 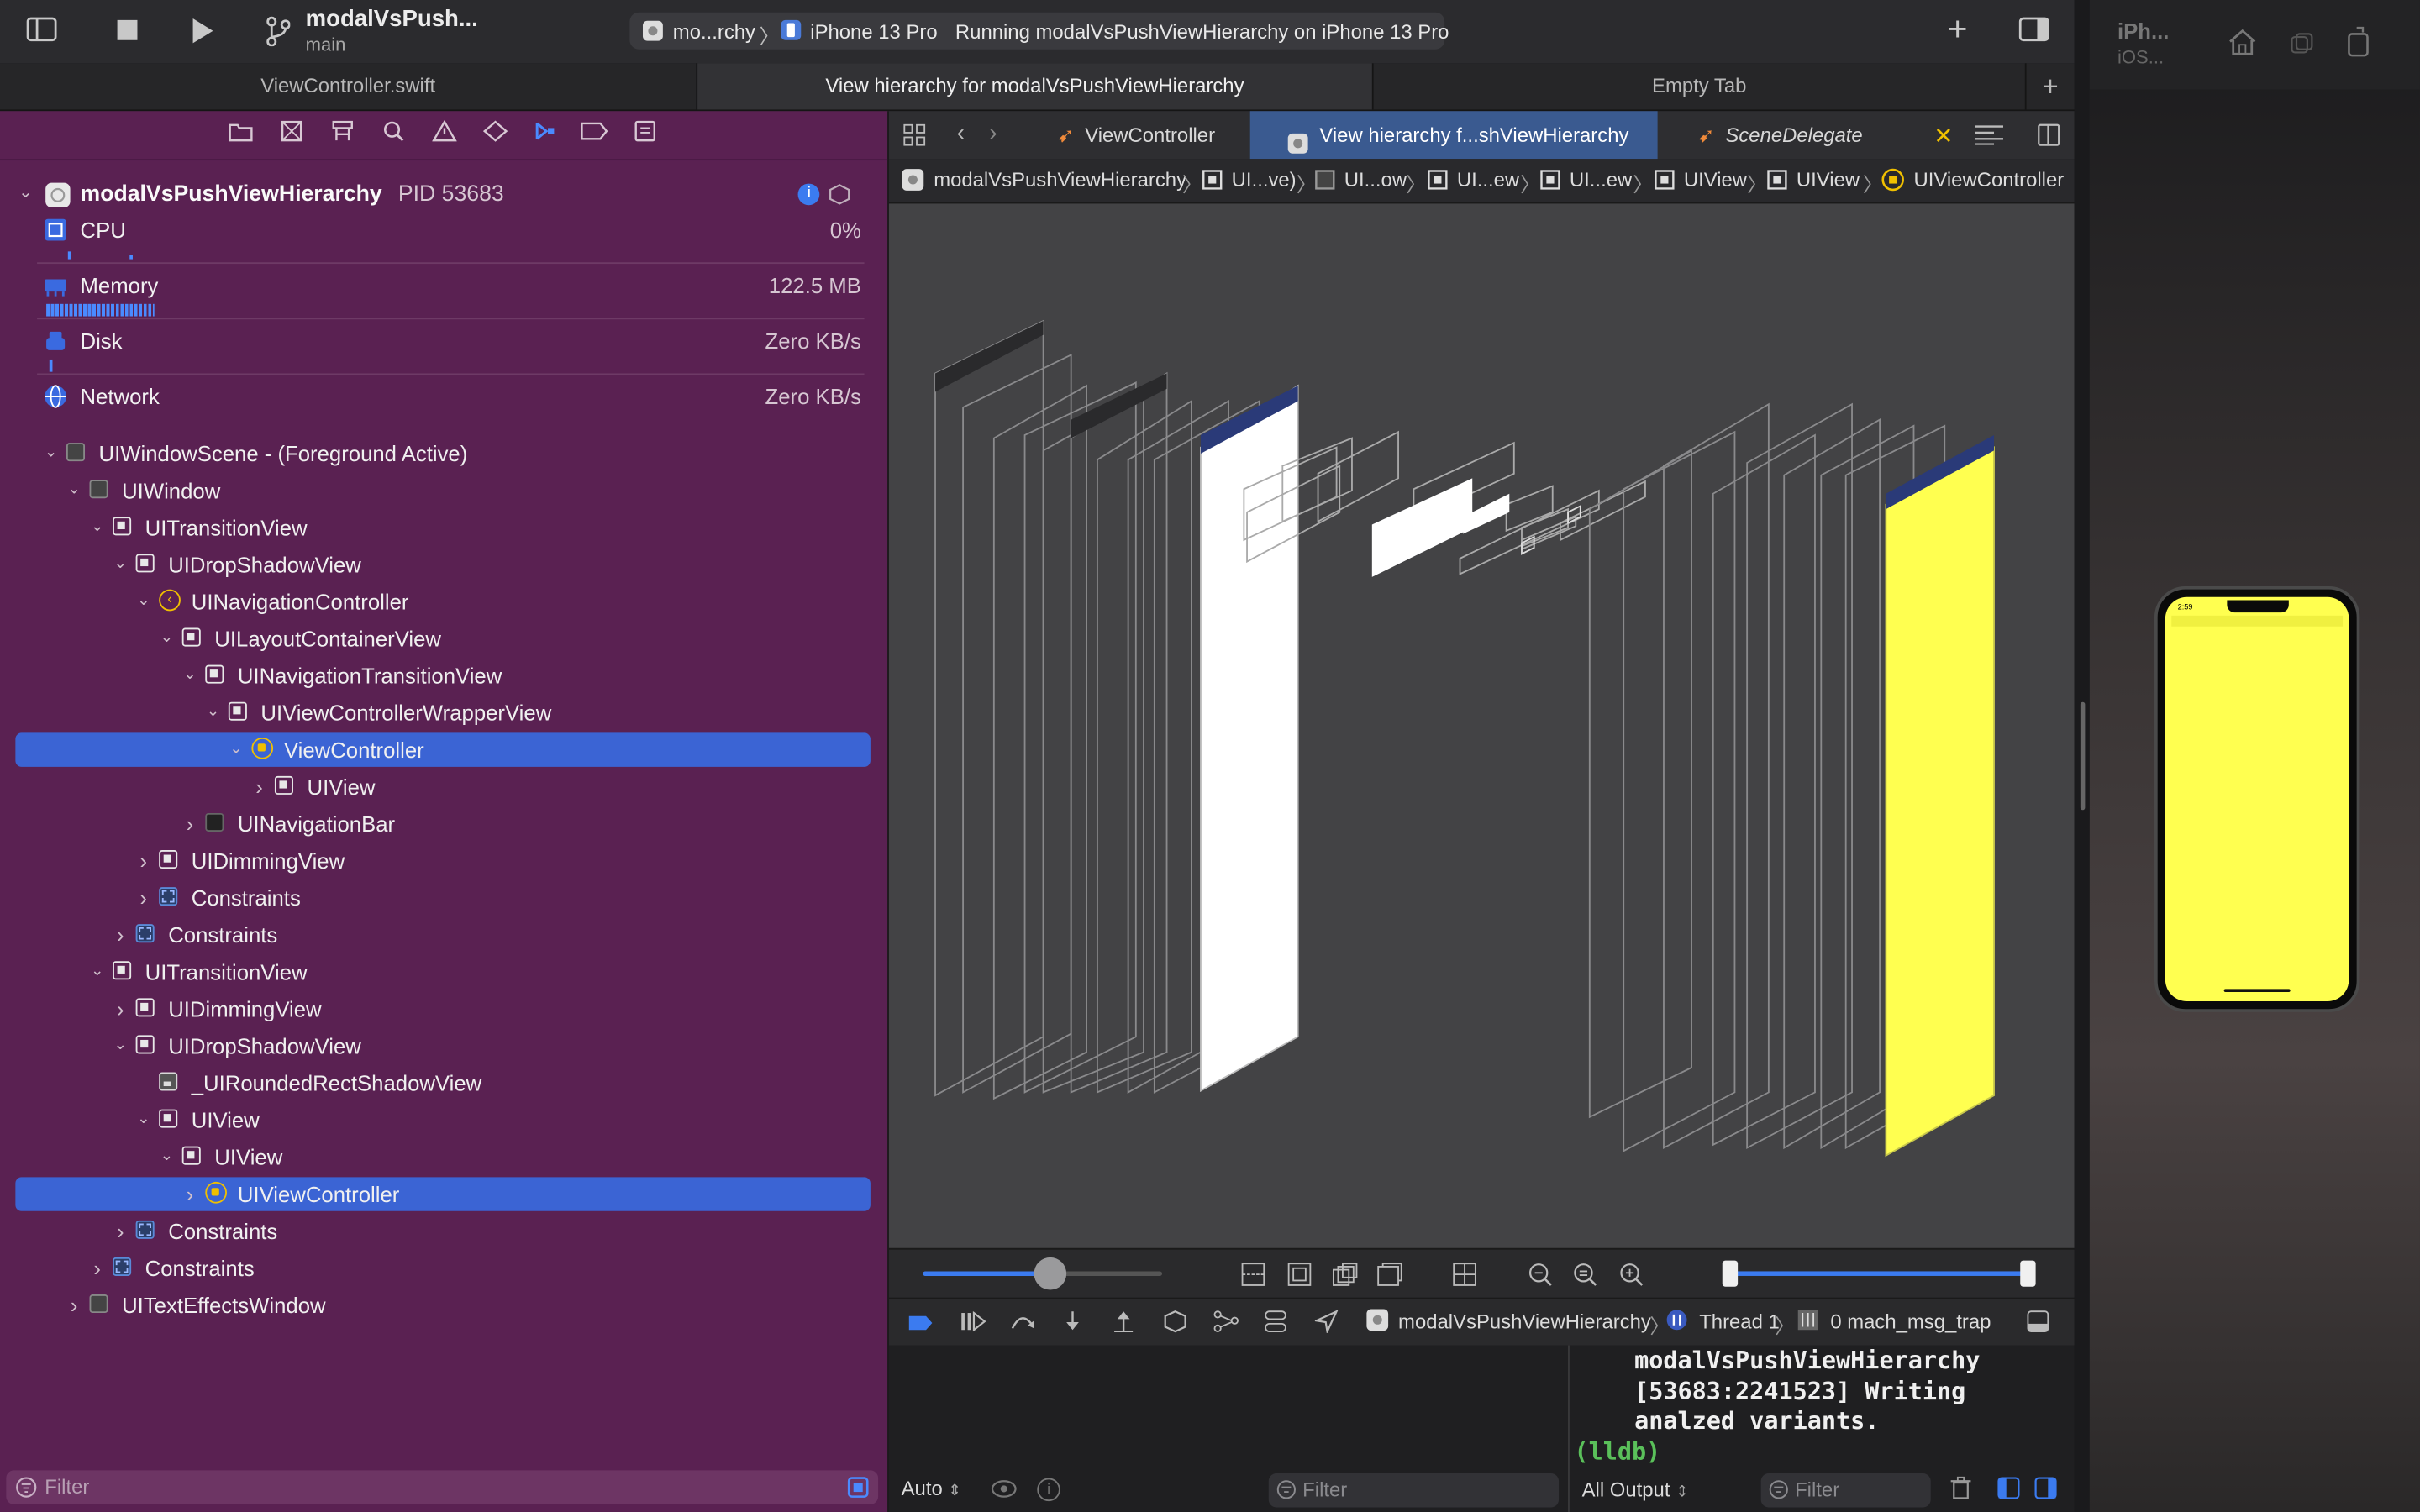 What do you see at coordinates (1253, 1278) in the screenshot?
I see `show-clipped-icon` at bounding box center [1253, 1278].